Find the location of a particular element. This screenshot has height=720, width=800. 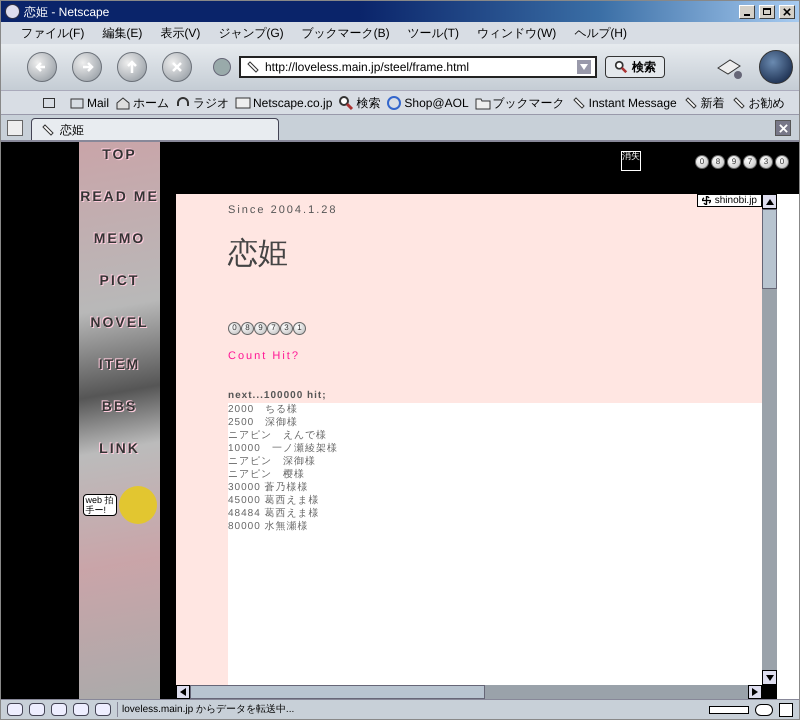

toolbar-link: 新着 is located at coordinates (703, 103).